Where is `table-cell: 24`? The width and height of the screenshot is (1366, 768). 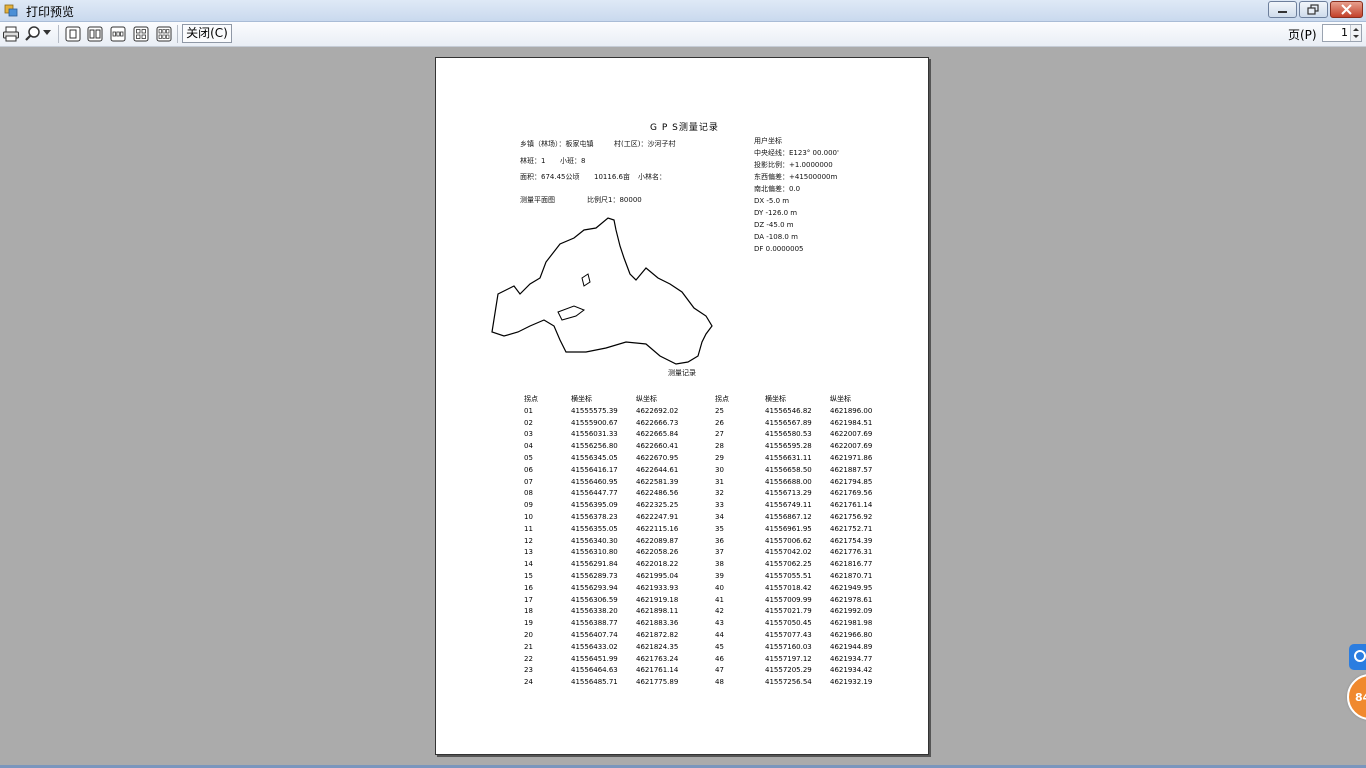 table-cell: 24 is located at coordinates (528, 682).